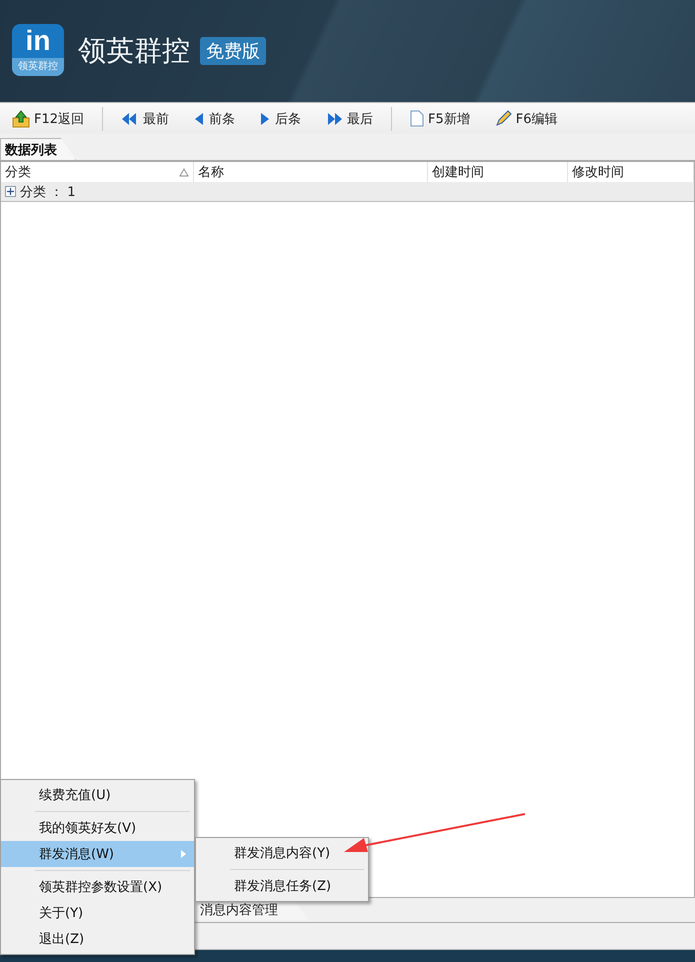 This screenshot has width=695, height=962. What do you see at coordinates (526, 118) in the screenshot?
I see `toolbar-button: F6编辑` at bounding box center [526, 118].